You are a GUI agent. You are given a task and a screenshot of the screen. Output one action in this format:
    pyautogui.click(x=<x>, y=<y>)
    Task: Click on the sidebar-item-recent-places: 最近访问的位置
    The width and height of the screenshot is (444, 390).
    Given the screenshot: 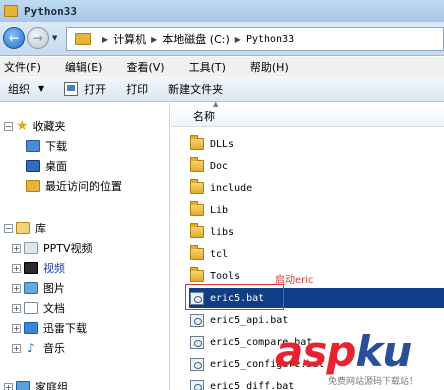 What is the action you would take?
    pyautogui.click(x=74, y=186)
    